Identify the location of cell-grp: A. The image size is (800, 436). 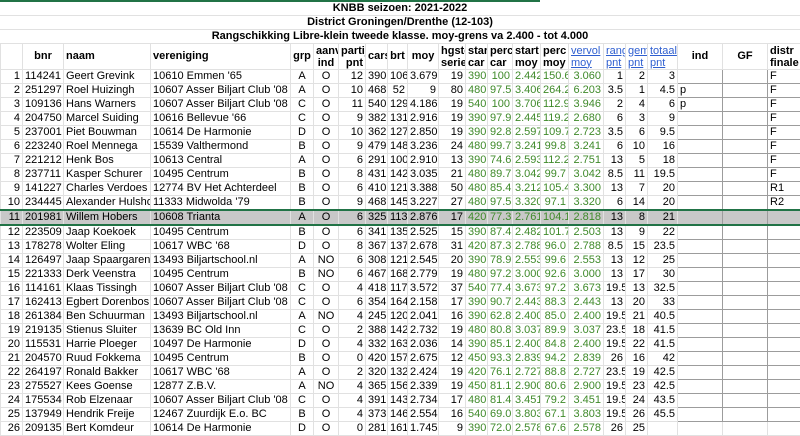
(302, 160).